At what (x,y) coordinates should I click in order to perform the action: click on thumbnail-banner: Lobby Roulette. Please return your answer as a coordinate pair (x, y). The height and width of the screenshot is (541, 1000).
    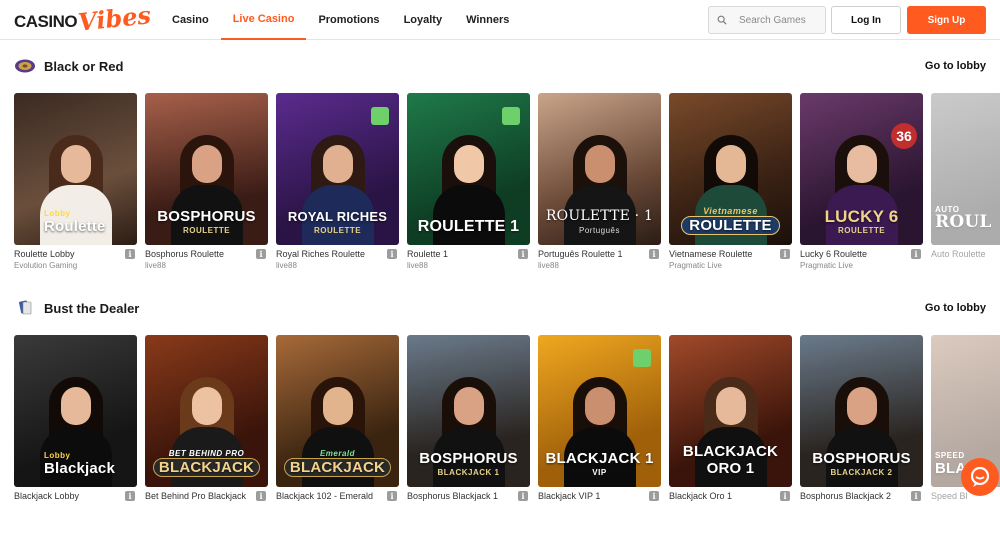
    Looking at the image, I should click on (75, 222).